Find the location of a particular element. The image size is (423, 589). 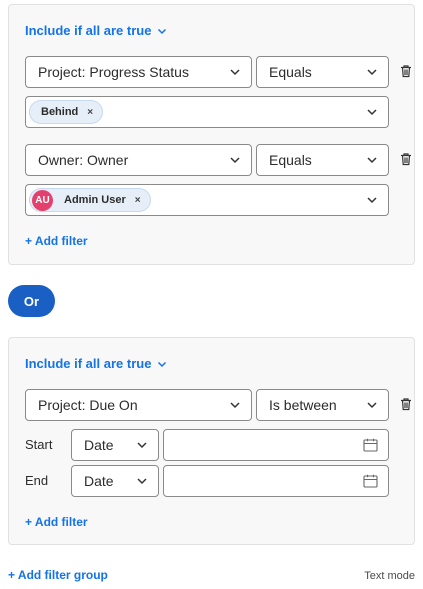

filter-field-value: Project: Progress Status is located at coordinates (113, 72).